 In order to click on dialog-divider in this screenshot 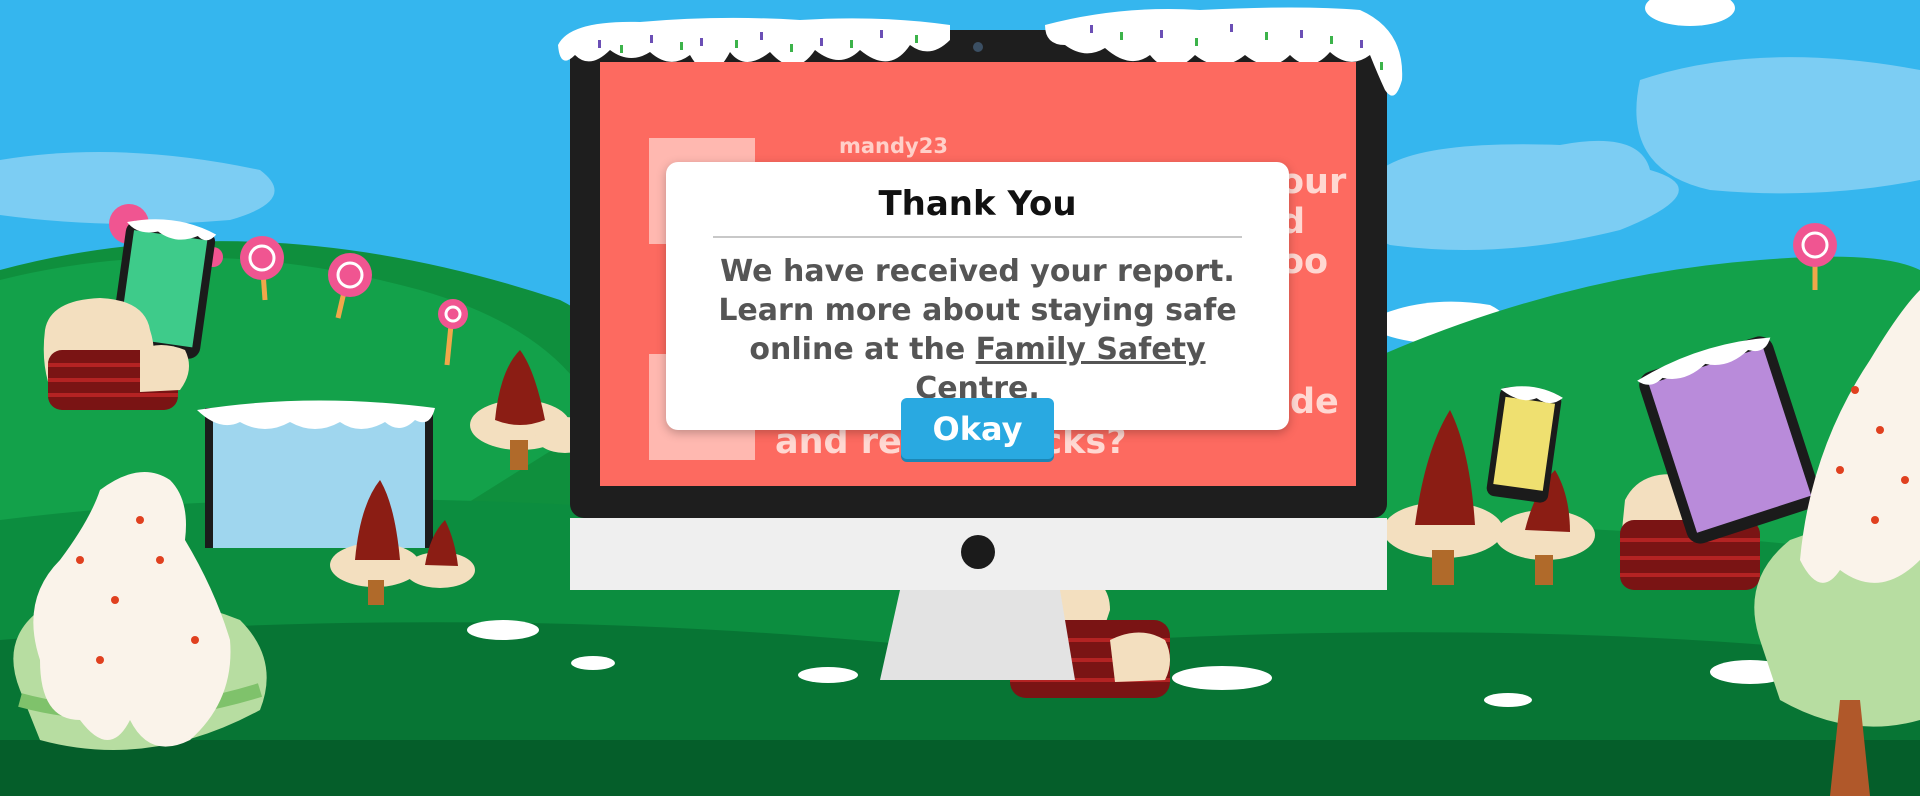, I will do `click(977, 237)`.